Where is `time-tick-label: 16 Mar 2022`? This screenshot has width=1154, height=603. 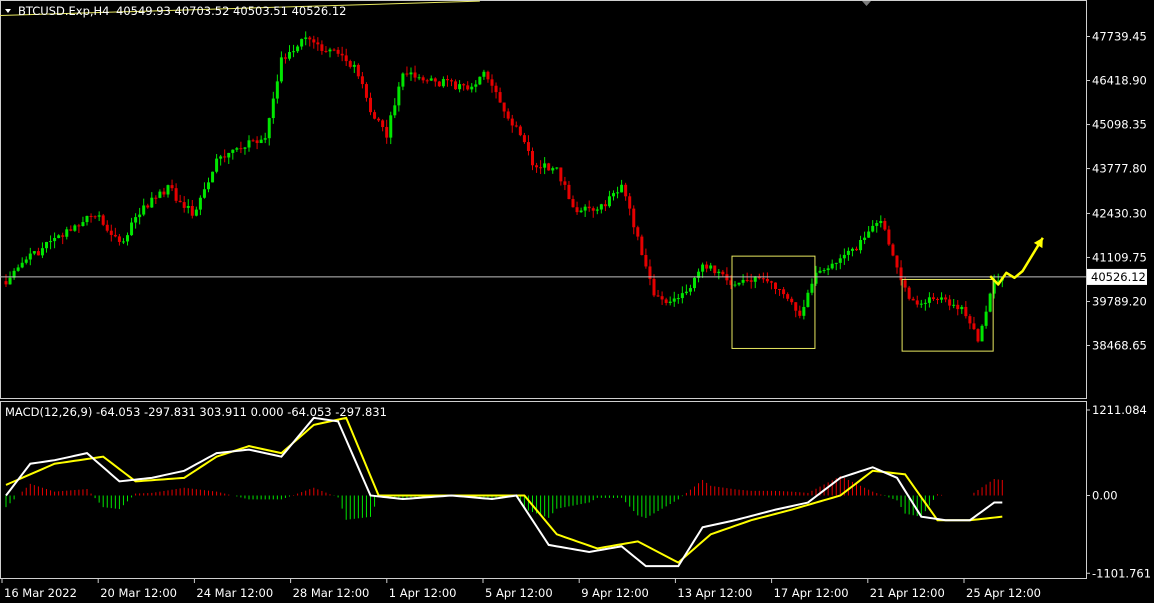
time-tick-label: 16 Mar 2022 is located at coordinates (40, 593).